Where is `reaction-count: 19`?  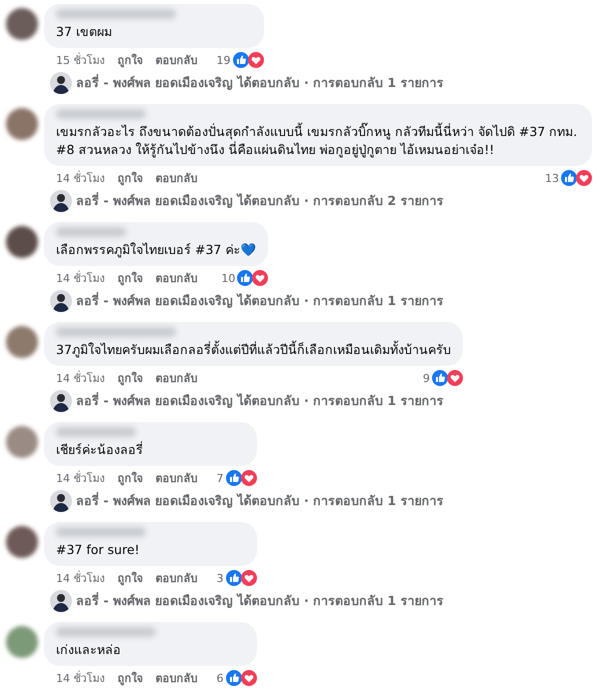
reaction-count: 19 is located at coordinates (223, 60).